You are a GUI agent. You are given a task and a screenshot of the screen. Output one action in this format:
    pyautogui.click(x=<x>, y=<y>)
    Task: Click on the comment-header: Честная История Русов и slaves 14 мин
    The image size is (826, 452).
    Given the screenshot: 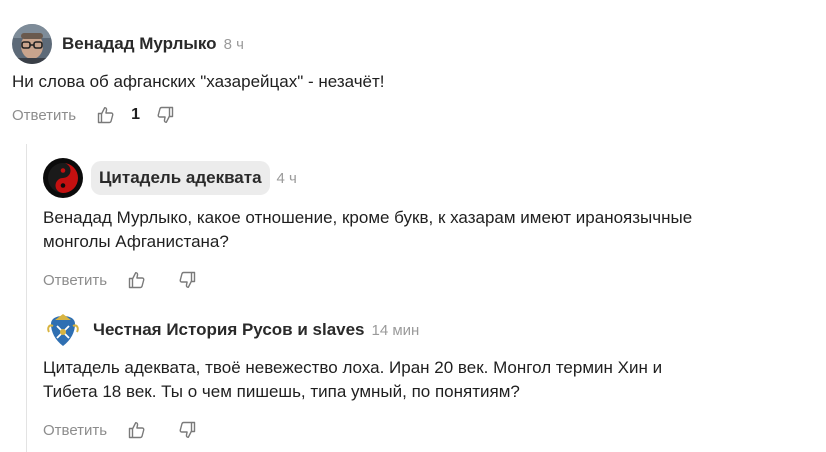 What is the action you would take?
    pyautogui.click(x=428, y=330)
    